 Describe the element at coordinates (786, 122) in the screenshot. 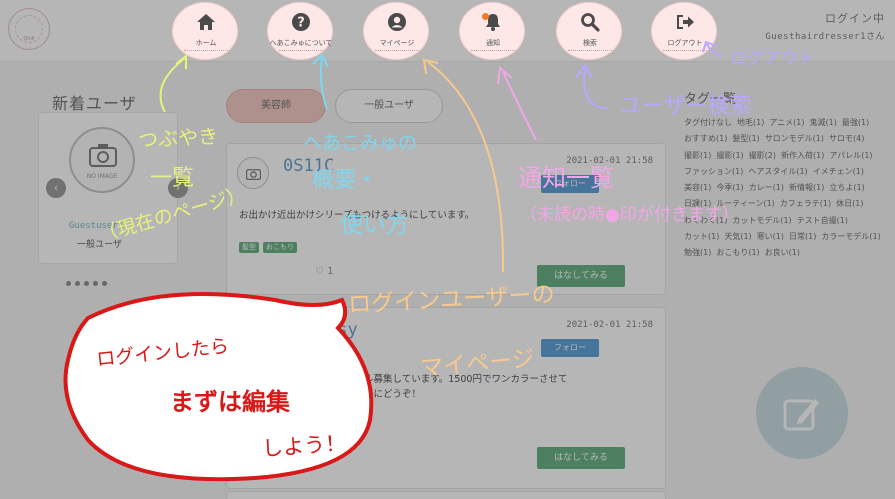

I see `tag-link: アニメ(1)` at that location.